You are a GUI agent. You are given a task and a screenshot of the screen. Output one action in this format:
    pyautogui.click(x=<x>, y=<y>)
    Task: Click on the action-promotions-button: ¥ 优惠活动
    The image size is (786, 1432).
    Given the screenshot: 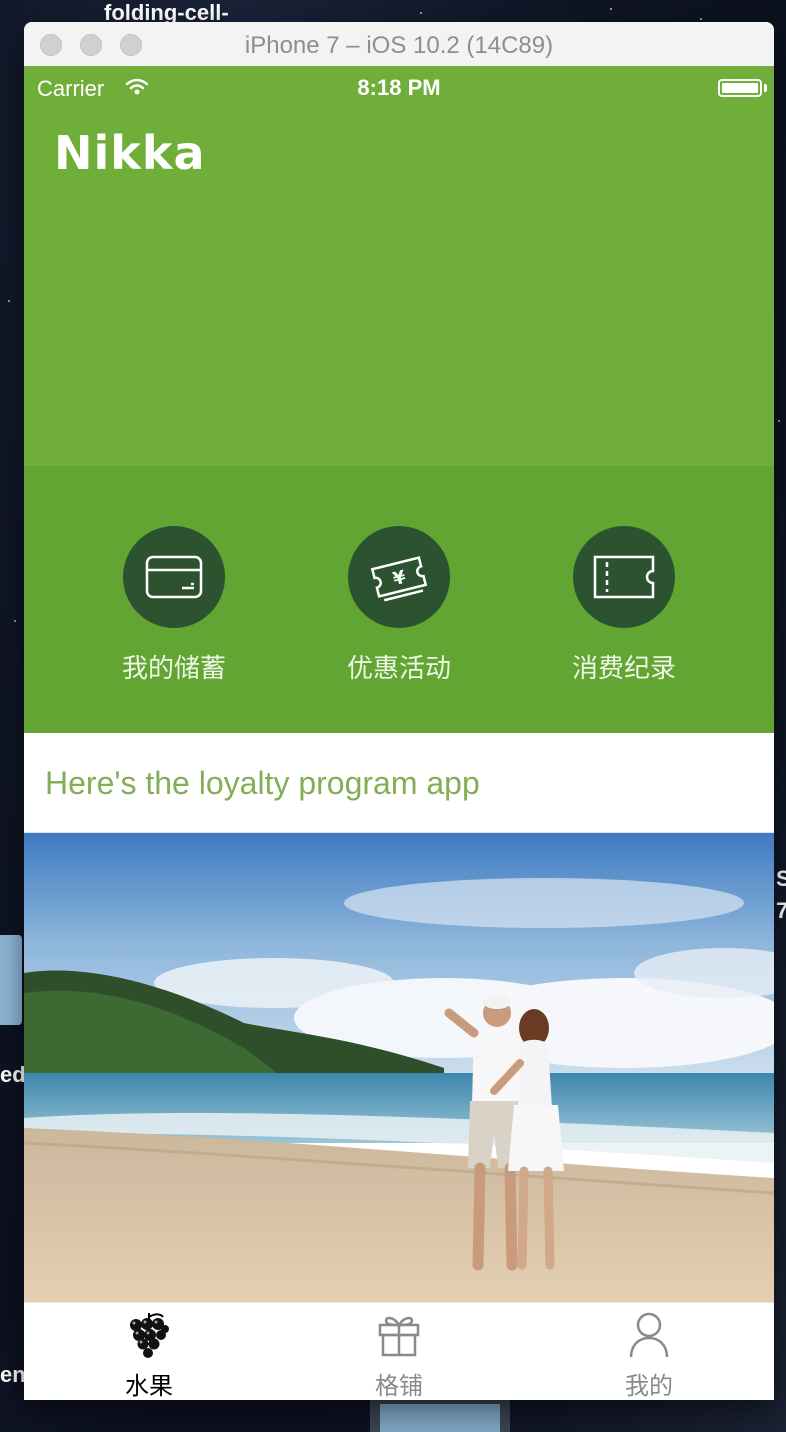 What is the action you would take?
    pyautogui.click(x=399, y=605)
    